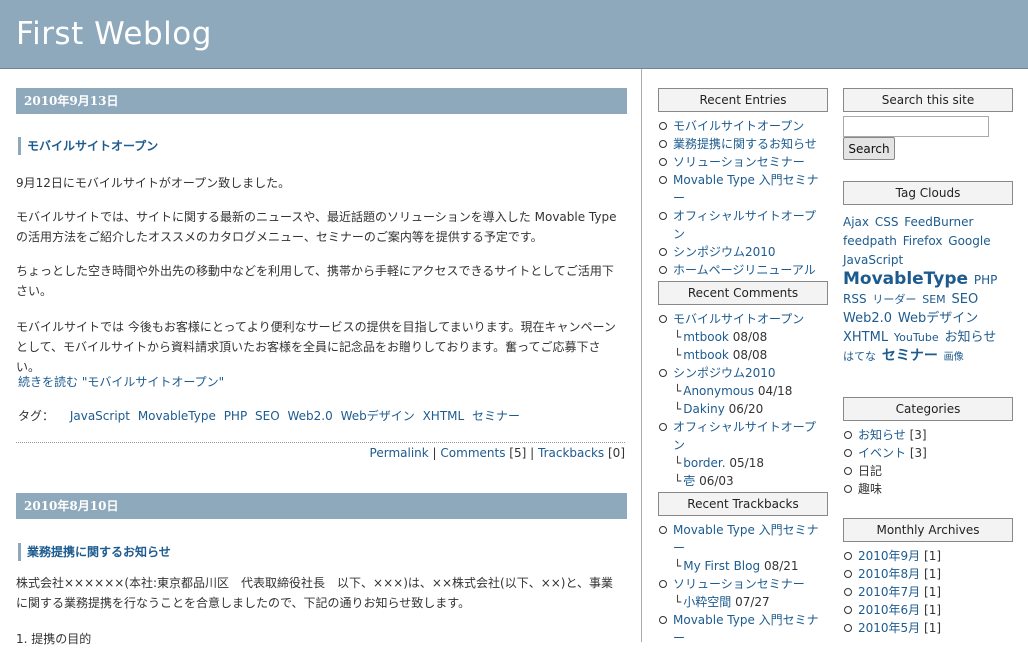 This screenshot has height=649, width=1028. I want to click on trackbacks-link: Trackbacks, so click(571, 453).